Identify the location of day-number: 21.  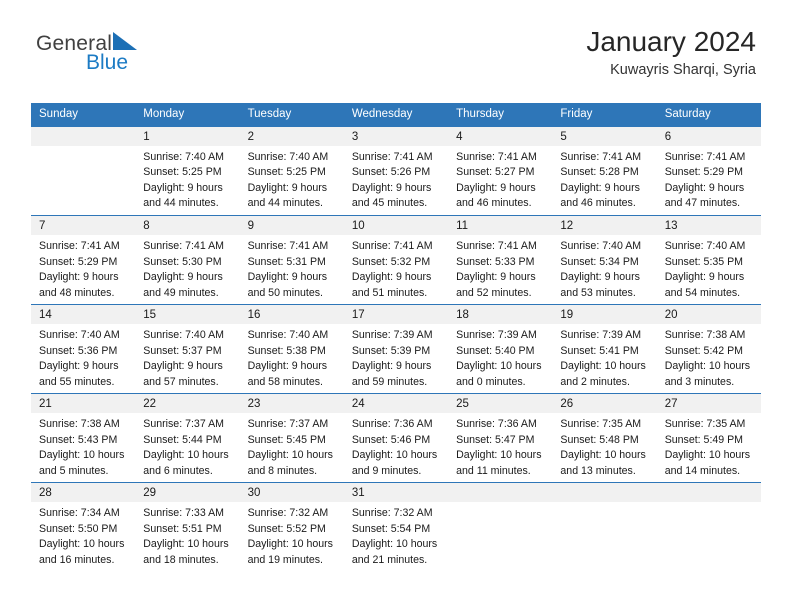
(83, 404).